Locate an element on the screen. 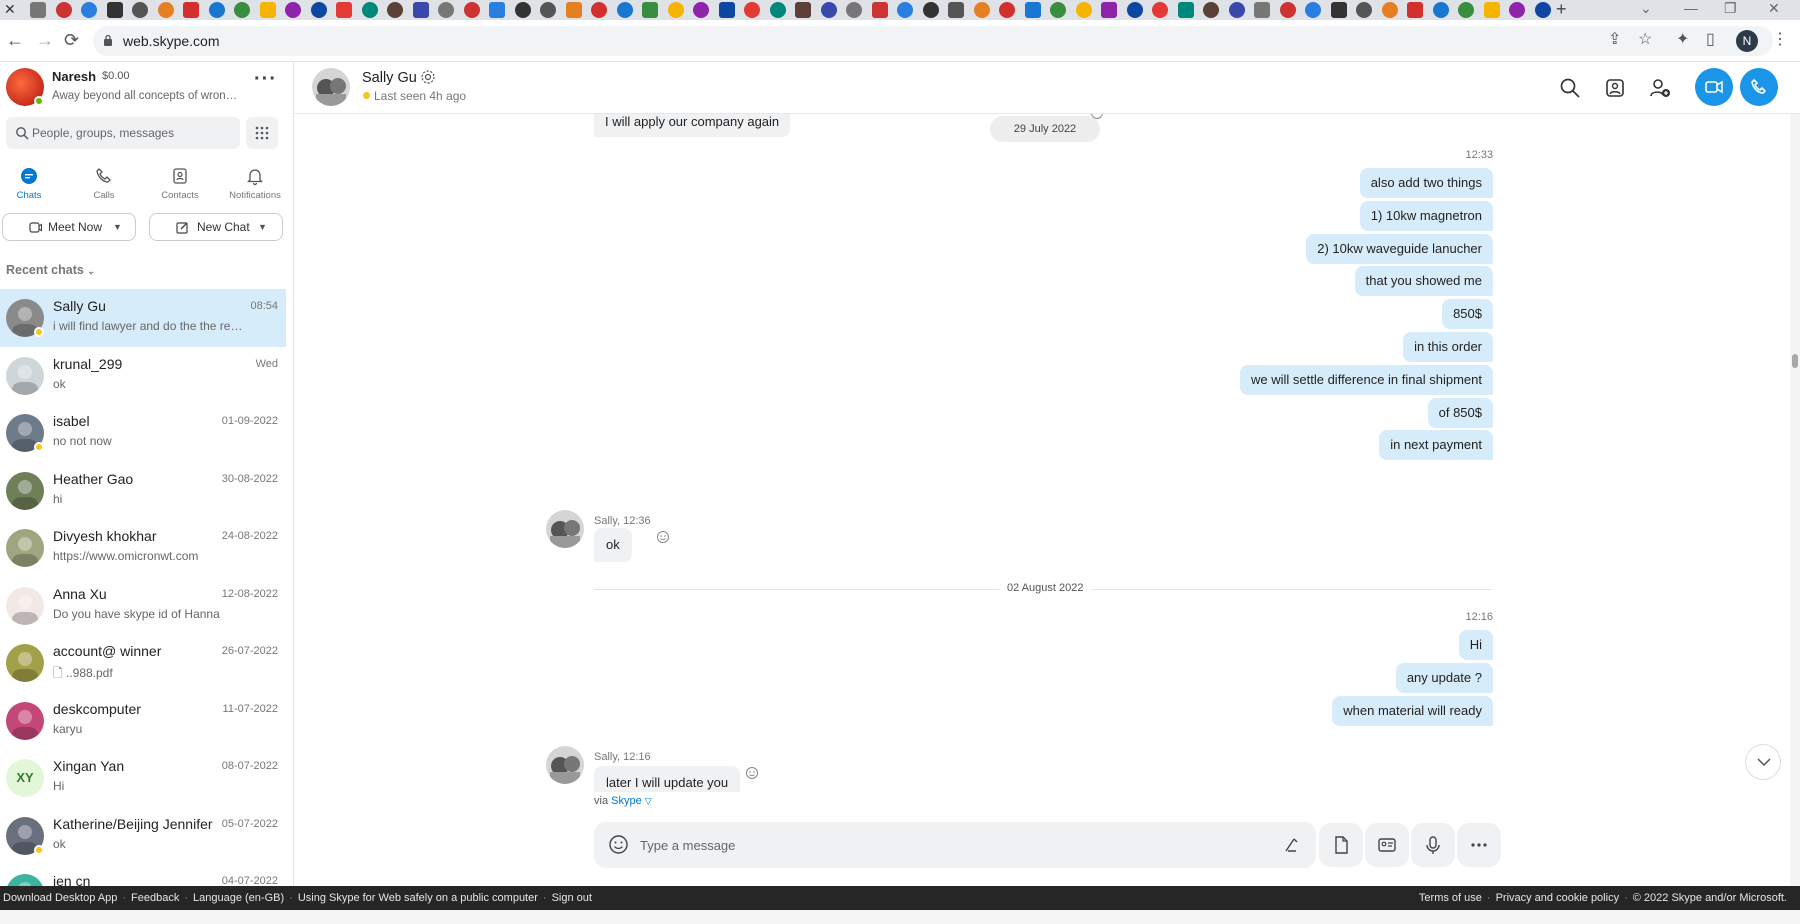 Image resolution: width=1800 pixels, height=924 pixels. search-box is located at coordinates (123, 133).